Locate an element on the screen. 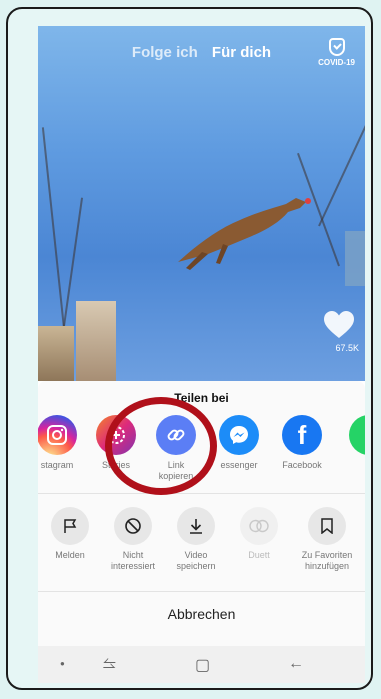 Image resolution: width=381 pixels, height=699 pixels. duet-icon is located at coordinates (259, 526).